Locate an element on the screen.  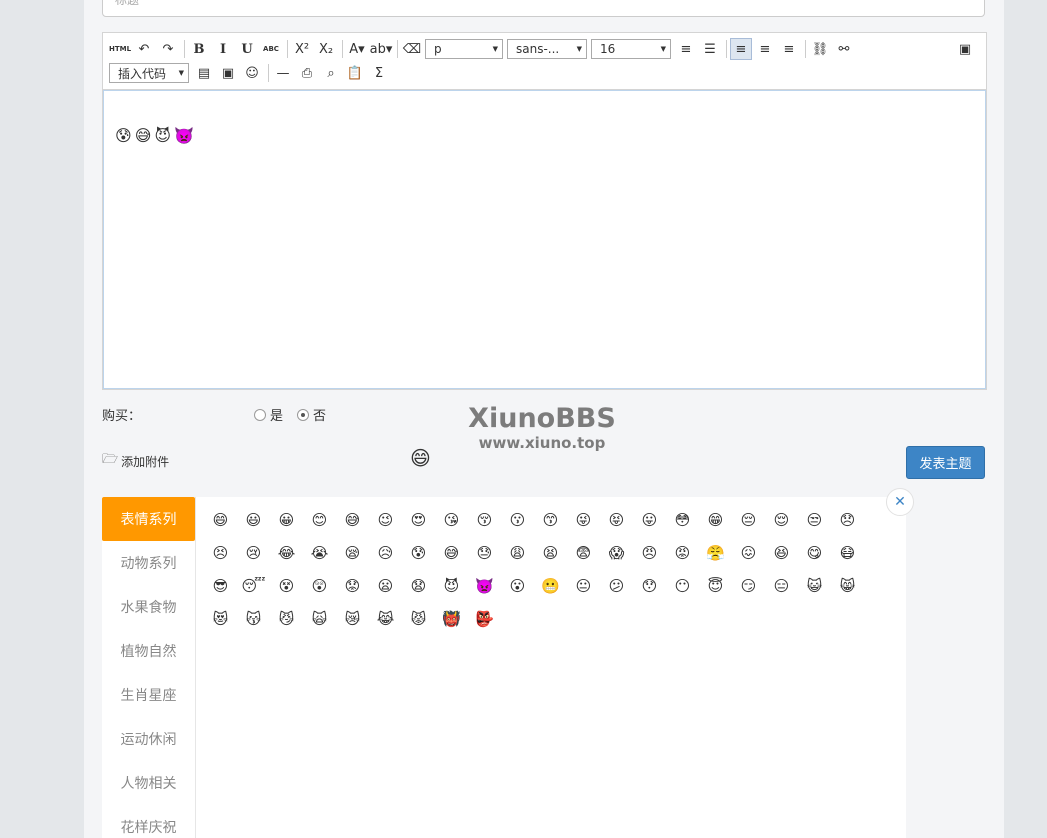
emoji-category-tab: 人物相关 is located at coordinates (148, 783).